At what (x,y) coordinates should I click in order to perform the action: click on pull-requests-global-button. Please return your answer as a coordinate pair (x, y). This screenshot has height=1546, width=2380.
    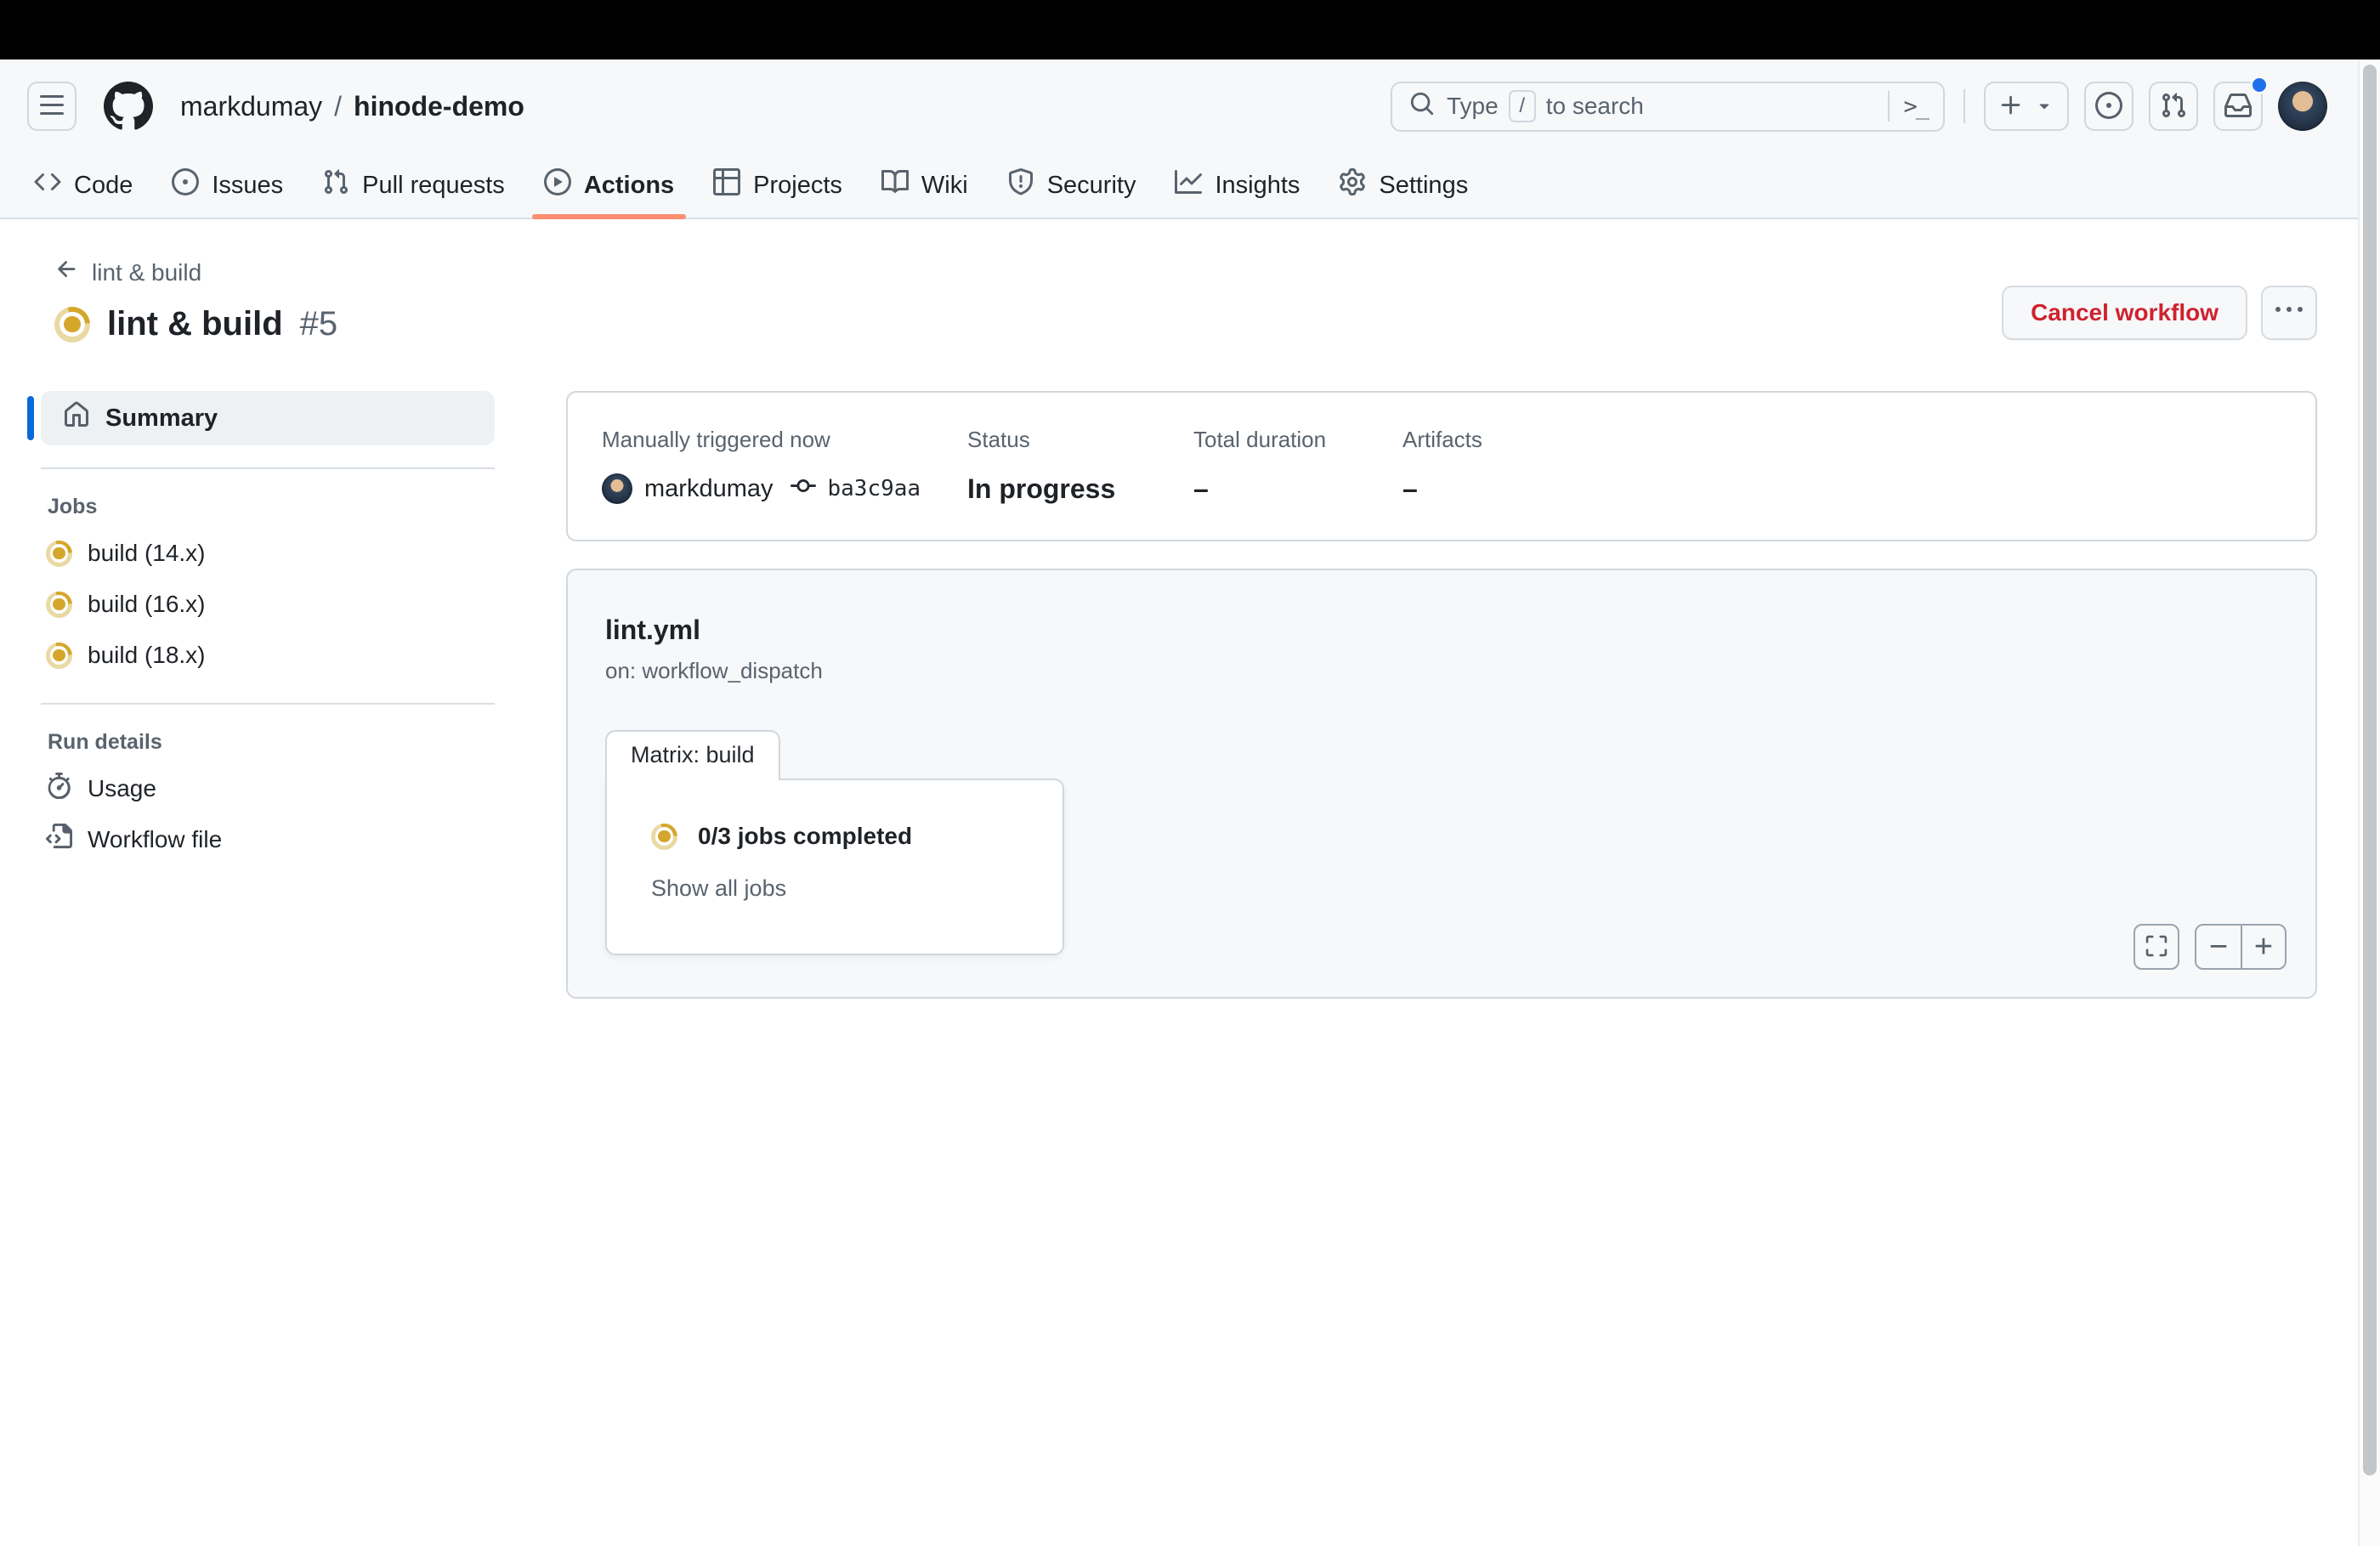
    Looking at the image, I should click on (2173, 106).